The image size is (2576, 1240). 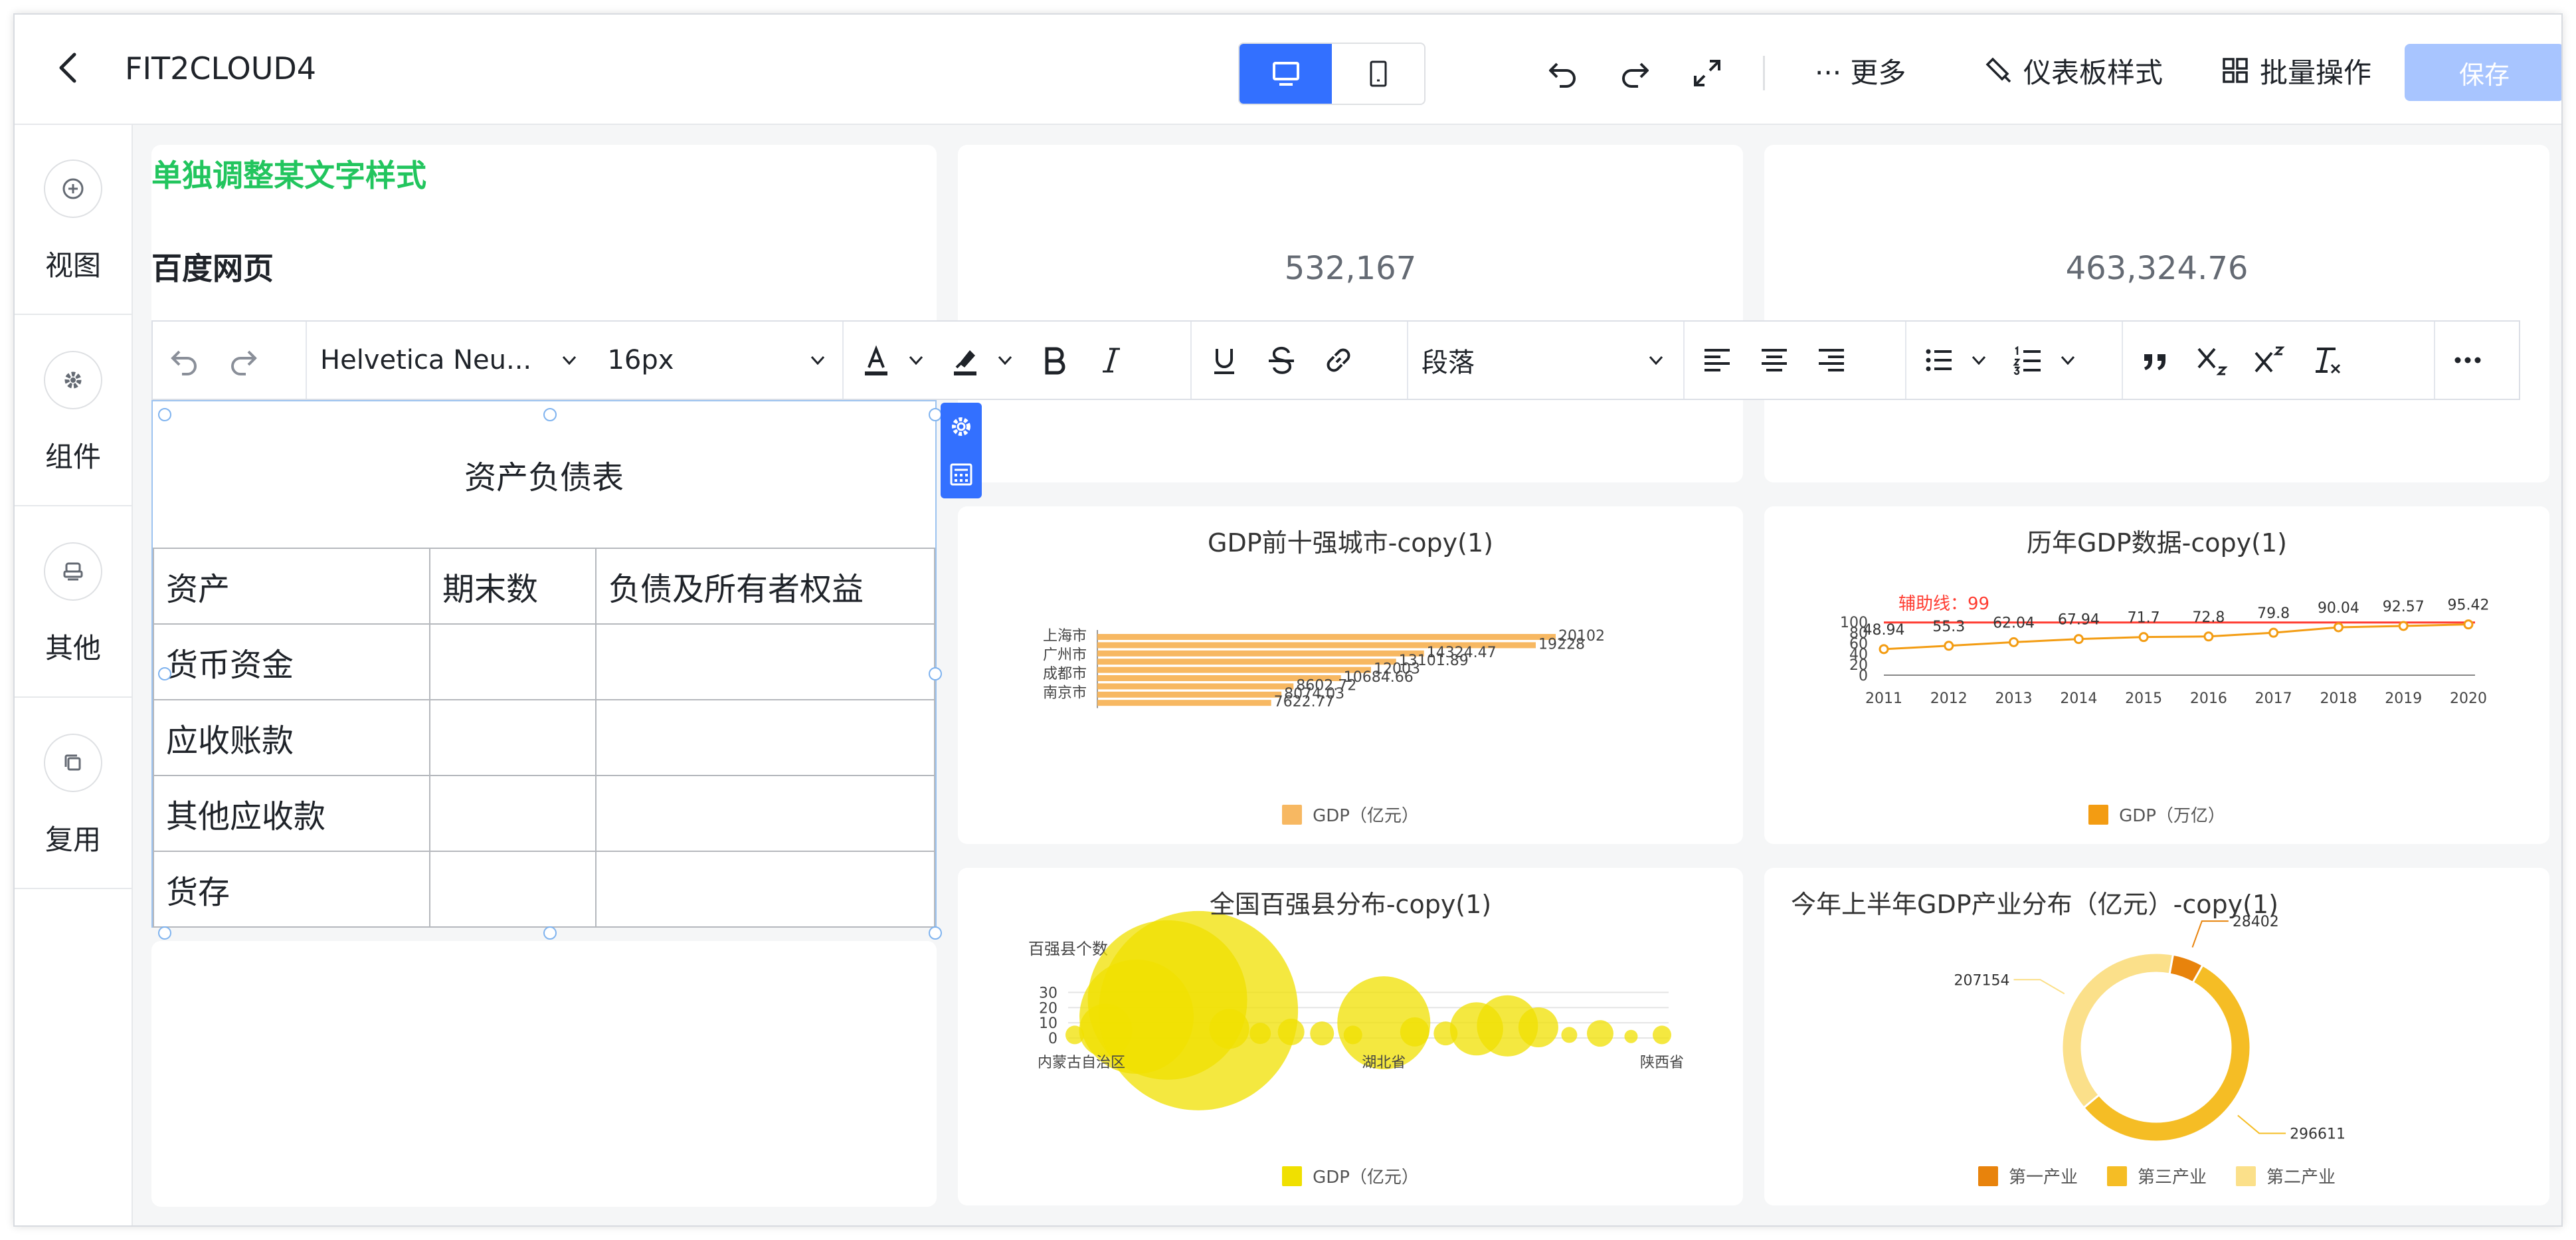 What do you see at coordinates (185, 360) in the screenshot?
I see `toolbar-undo-button` at bounding box center [185, 360].